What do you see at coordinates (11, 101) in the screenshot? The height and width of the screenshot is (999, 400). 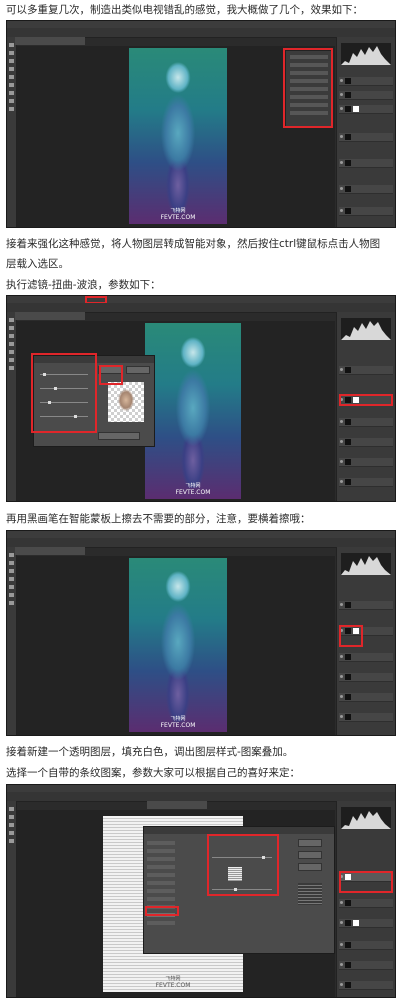 I see `pen-tool-icon` at bounding box center [11, 101].